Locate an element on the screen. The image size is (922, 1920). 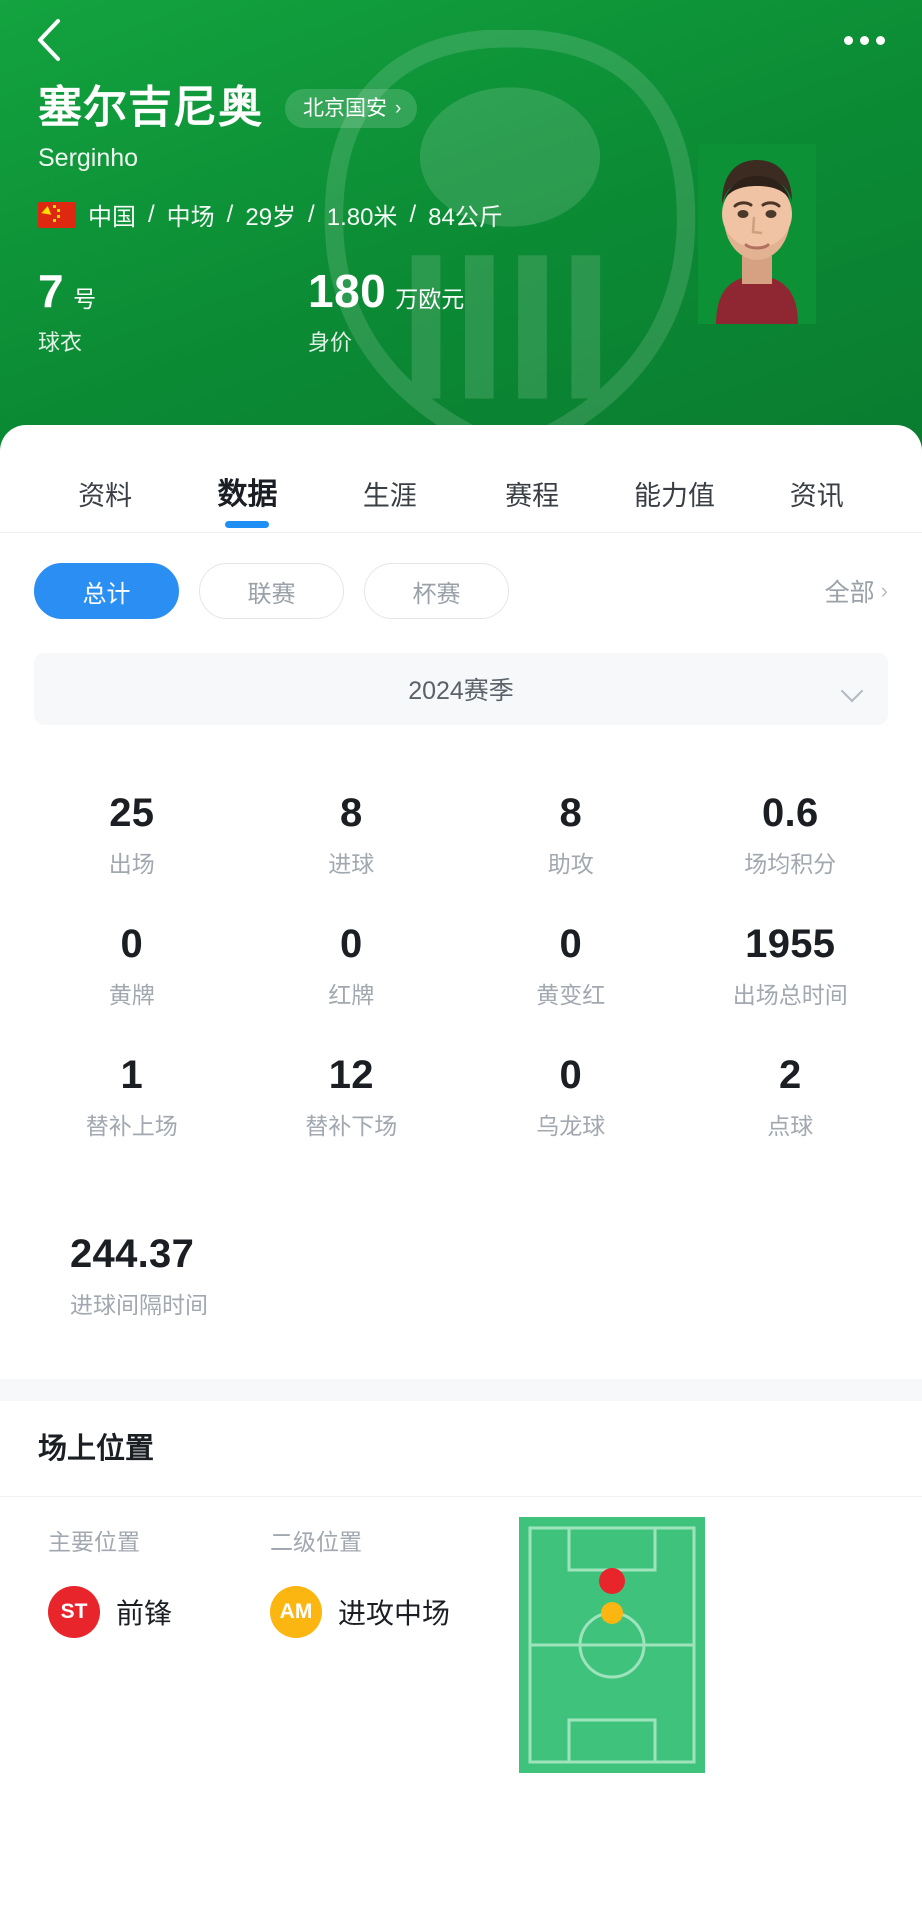
secondary-position-column: 二级位置 AM 进攻中场 is located at coordinates (381, 1584).